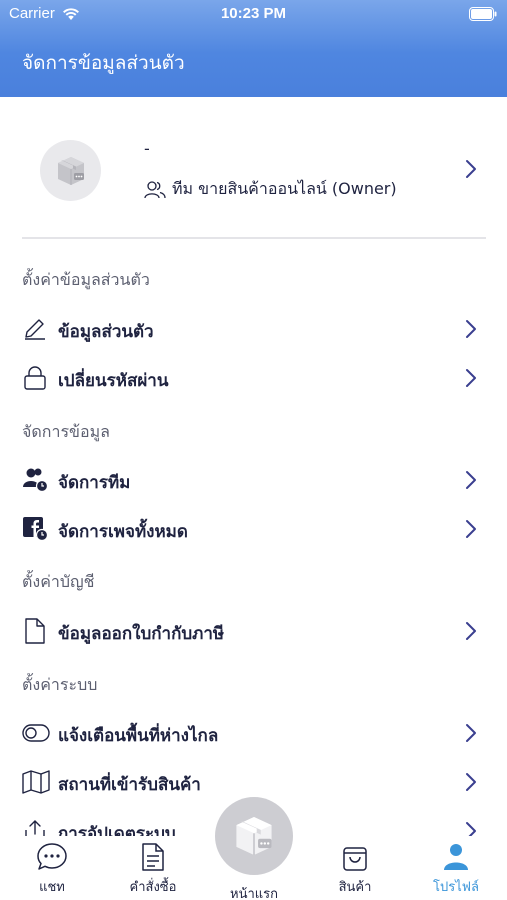  Describe the element at coordinates (36, 480) in the screenshot. I see `team-icon` at that location.